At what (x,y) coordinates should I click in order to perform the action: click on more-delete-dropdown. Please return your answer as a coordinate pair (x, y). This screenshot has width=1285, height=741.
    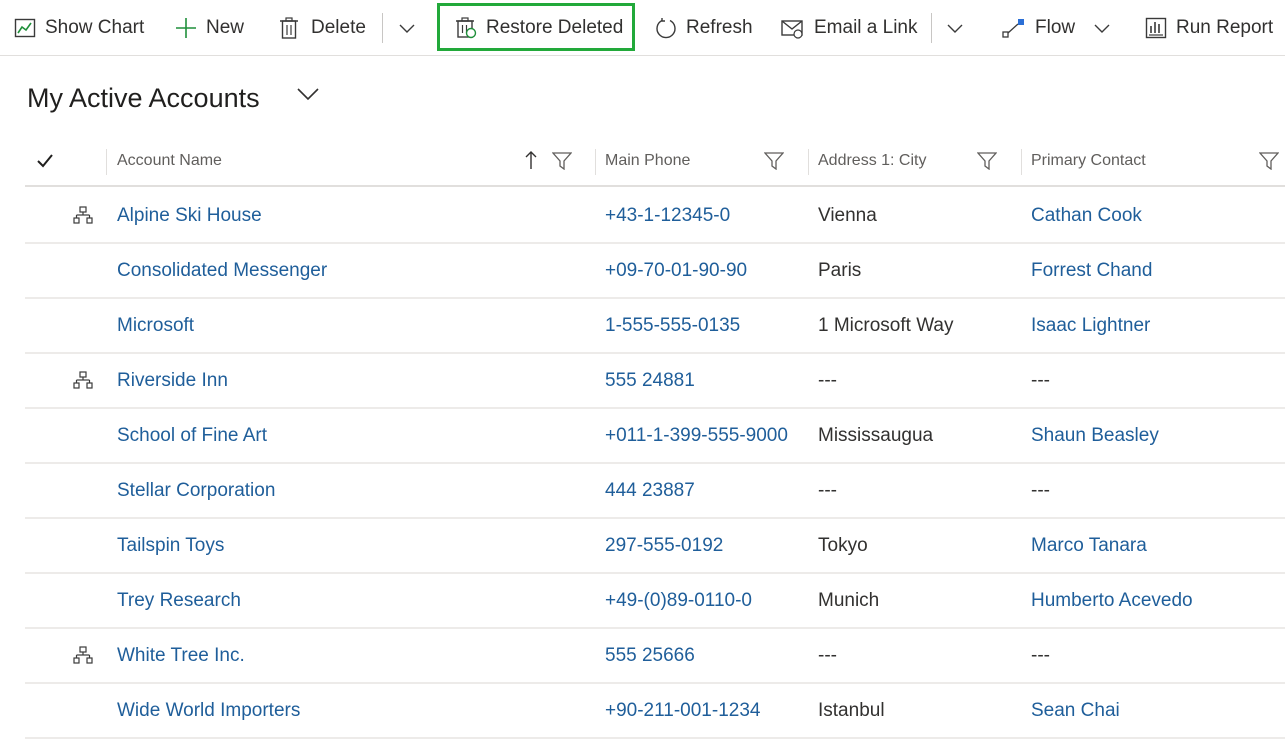
    Looking at the image, I should click on (407, 28).